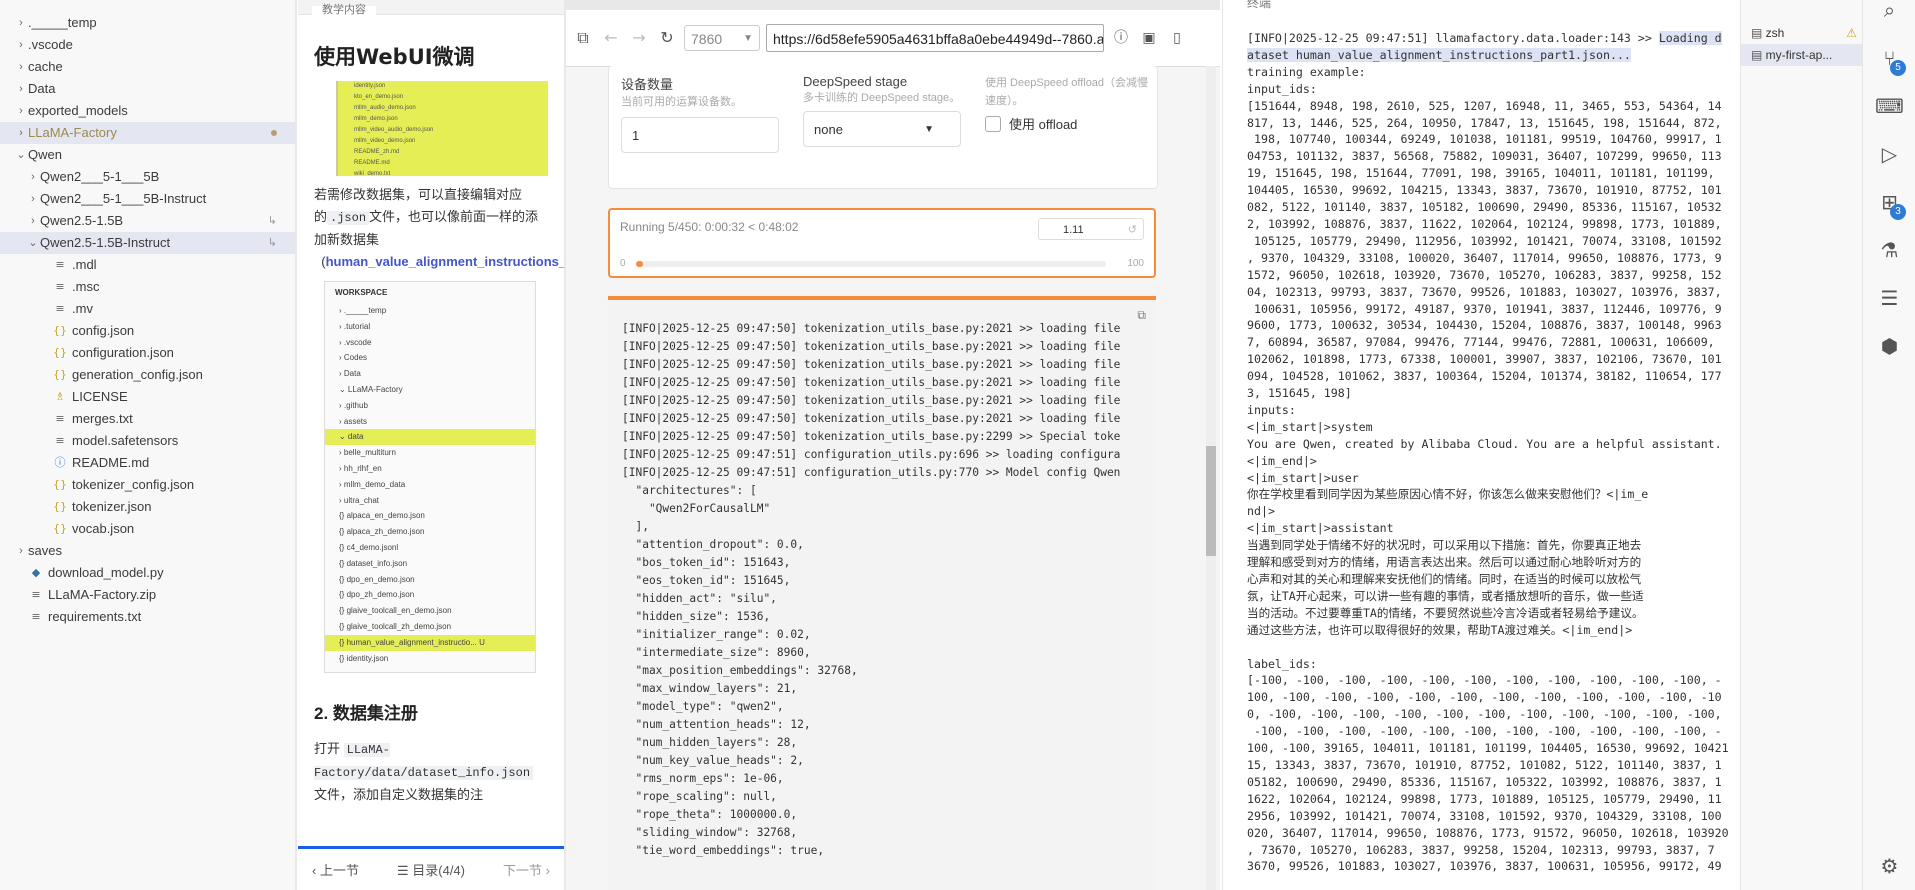 This screenshot has width=1915, height=890. I want to click on tree-item: {} config.json, so click(147, 331).